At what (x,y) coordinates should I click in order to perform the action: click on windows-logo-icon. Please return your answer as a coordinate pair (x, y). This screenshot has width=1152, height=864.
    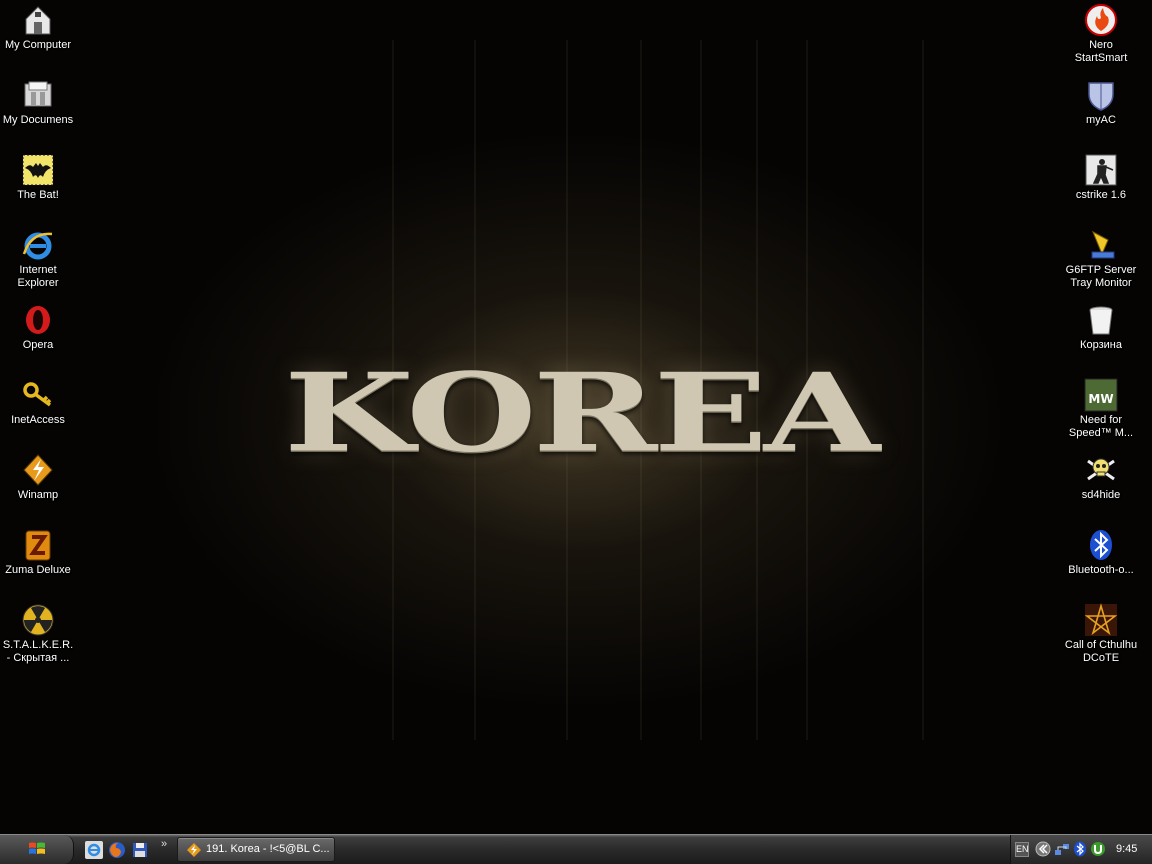
    Looking at the image, I should click on (37, 849).